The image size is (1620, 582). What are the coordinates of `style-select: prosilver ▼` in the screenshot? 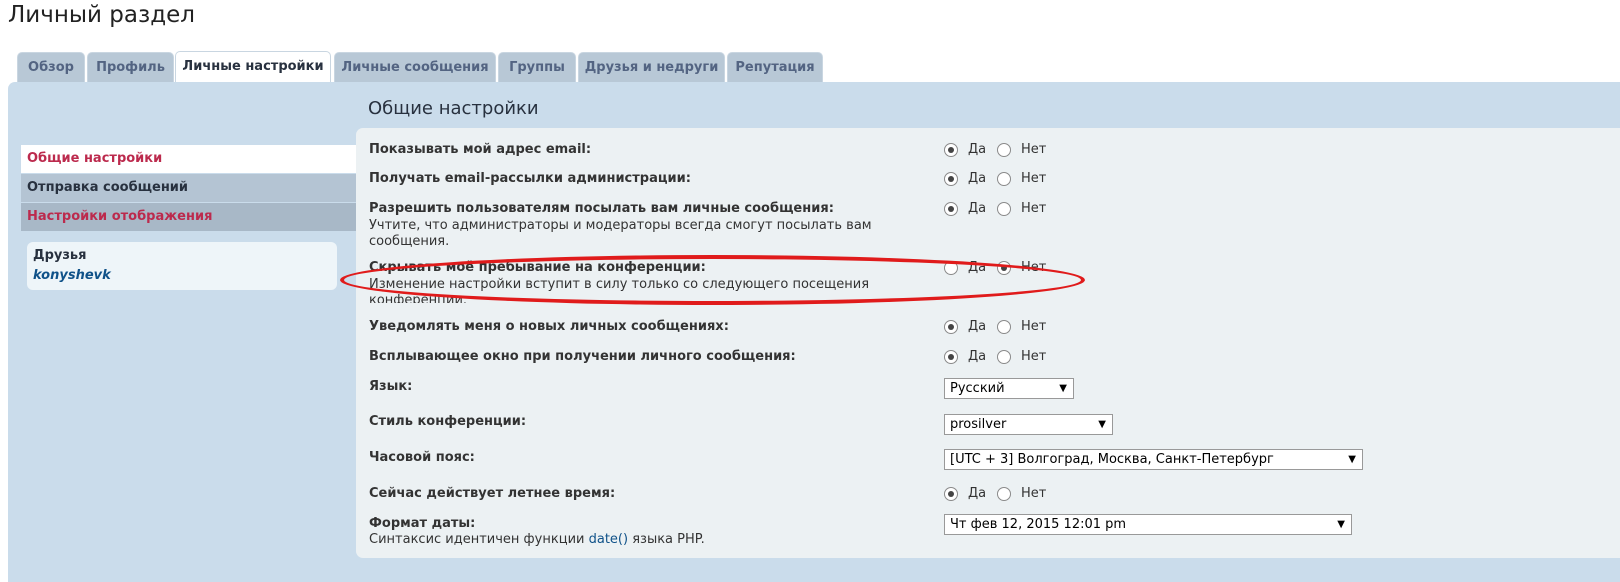 It's located at (1028, 424).